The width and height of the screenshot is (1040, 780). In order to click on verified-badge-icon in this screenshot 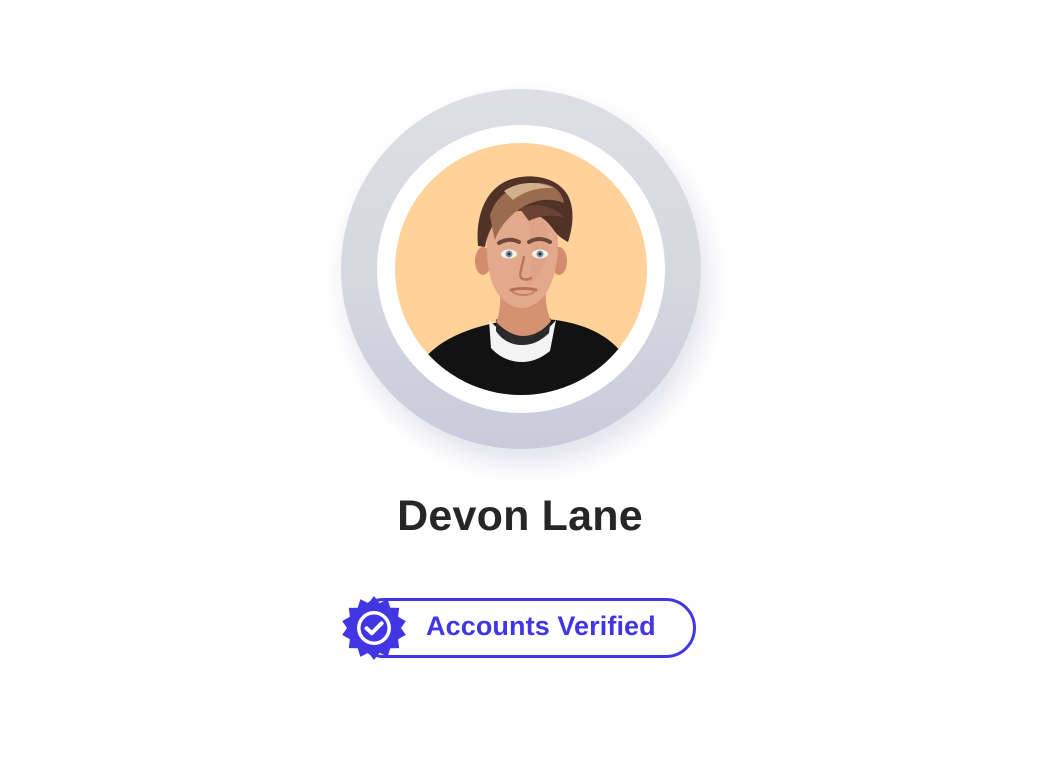, I will do `click(374, 628)`.